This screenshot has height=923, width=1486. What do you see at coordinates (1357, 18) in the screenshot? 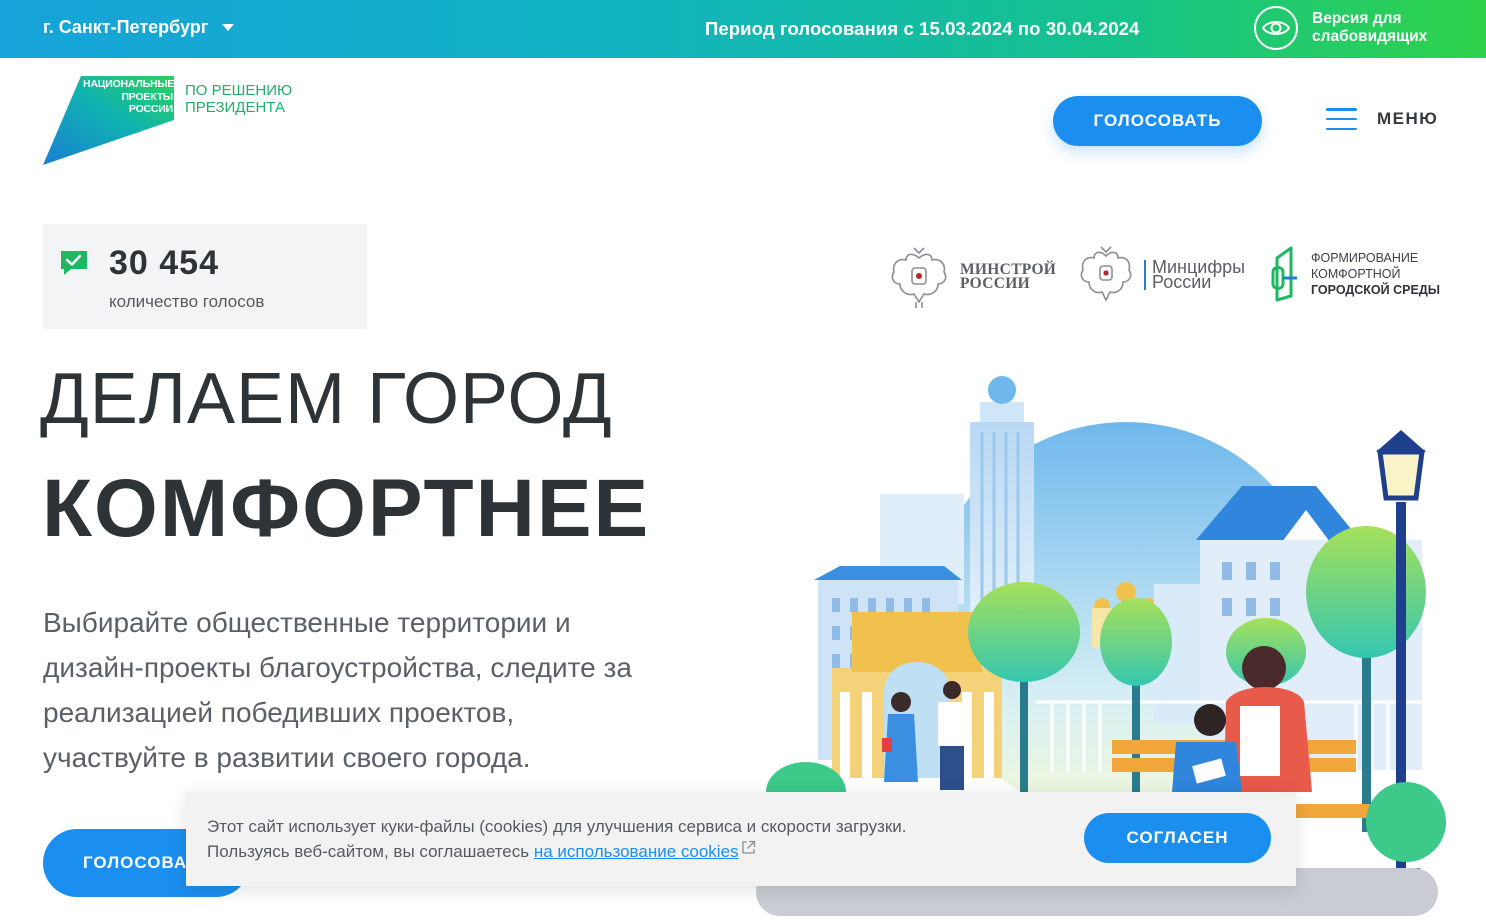
I see `low-vision-label-line1: Версия для` at bounding box center [1357, 18].